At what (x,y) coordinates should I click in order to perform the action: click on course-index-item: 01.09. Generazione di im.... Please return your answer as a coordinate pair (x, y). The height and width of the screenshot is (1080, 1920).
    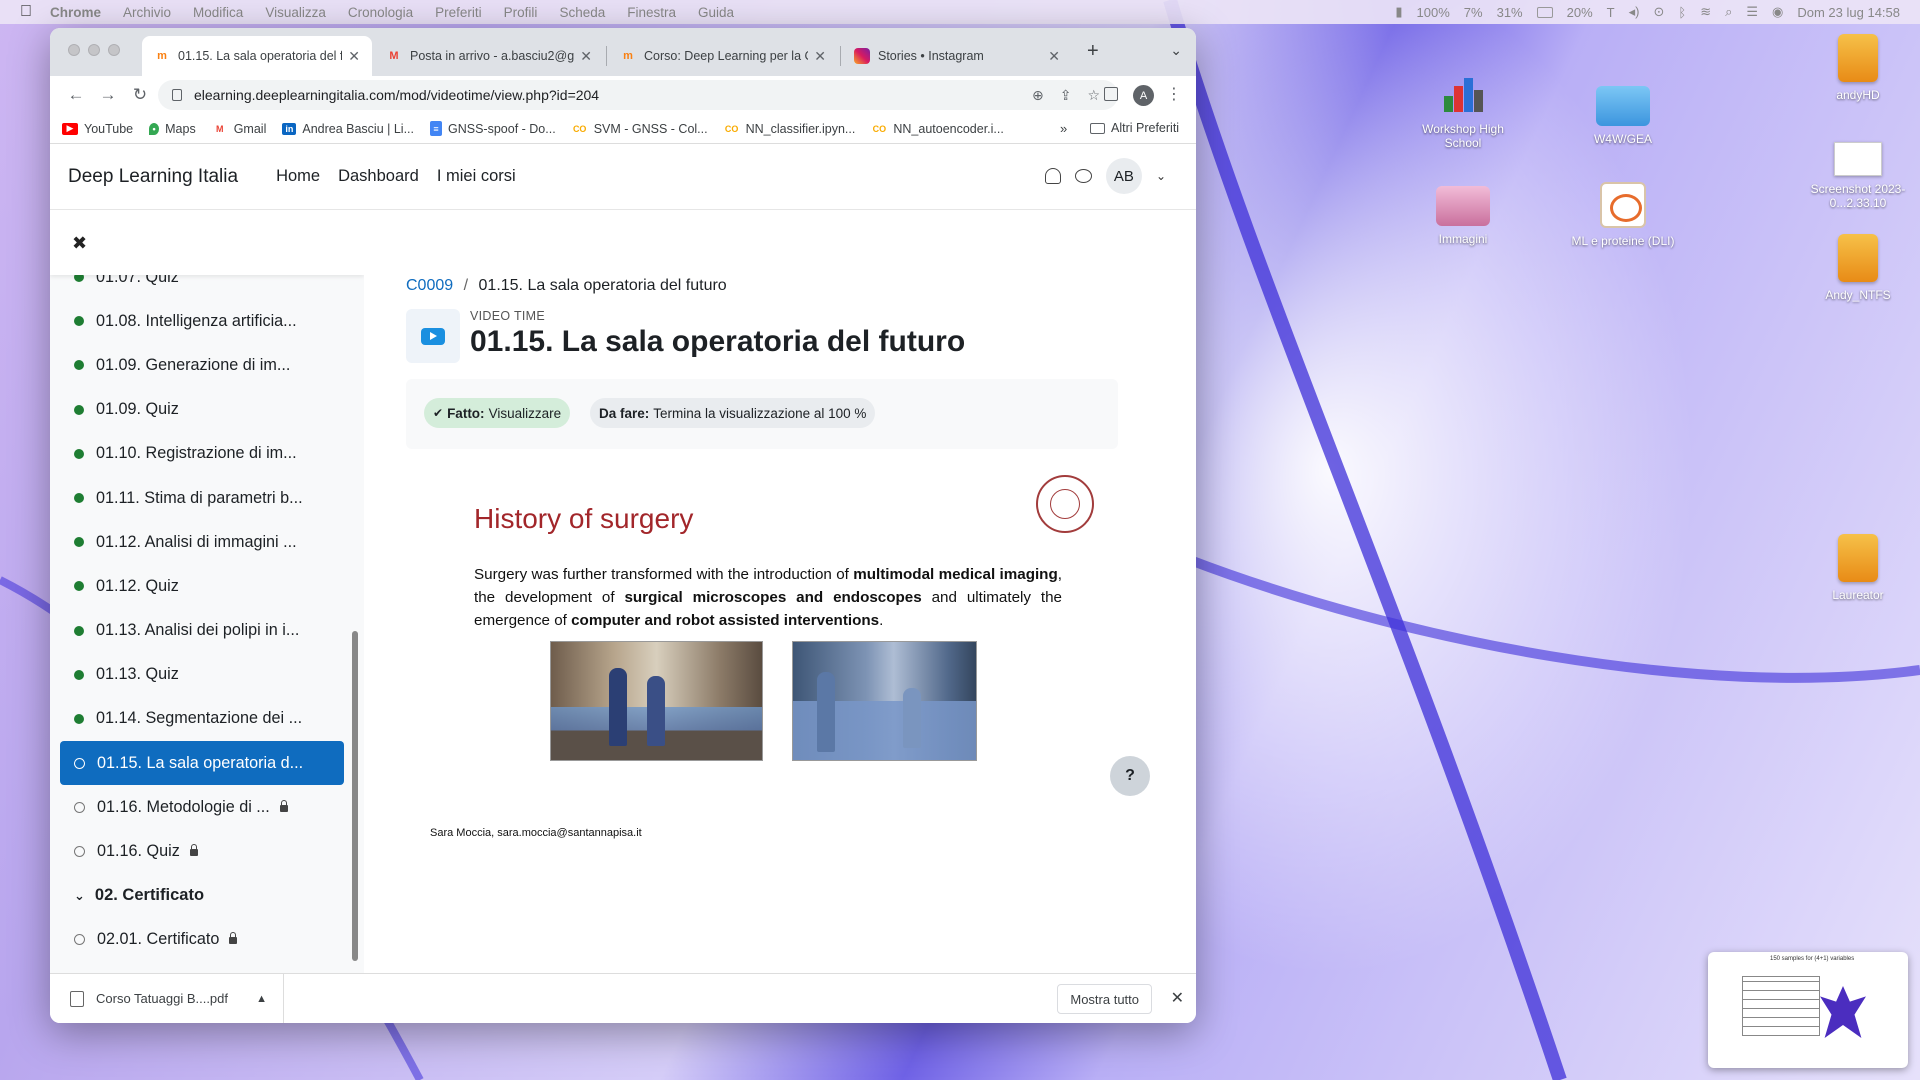
    Looking at the image, I should click on (207, 365).